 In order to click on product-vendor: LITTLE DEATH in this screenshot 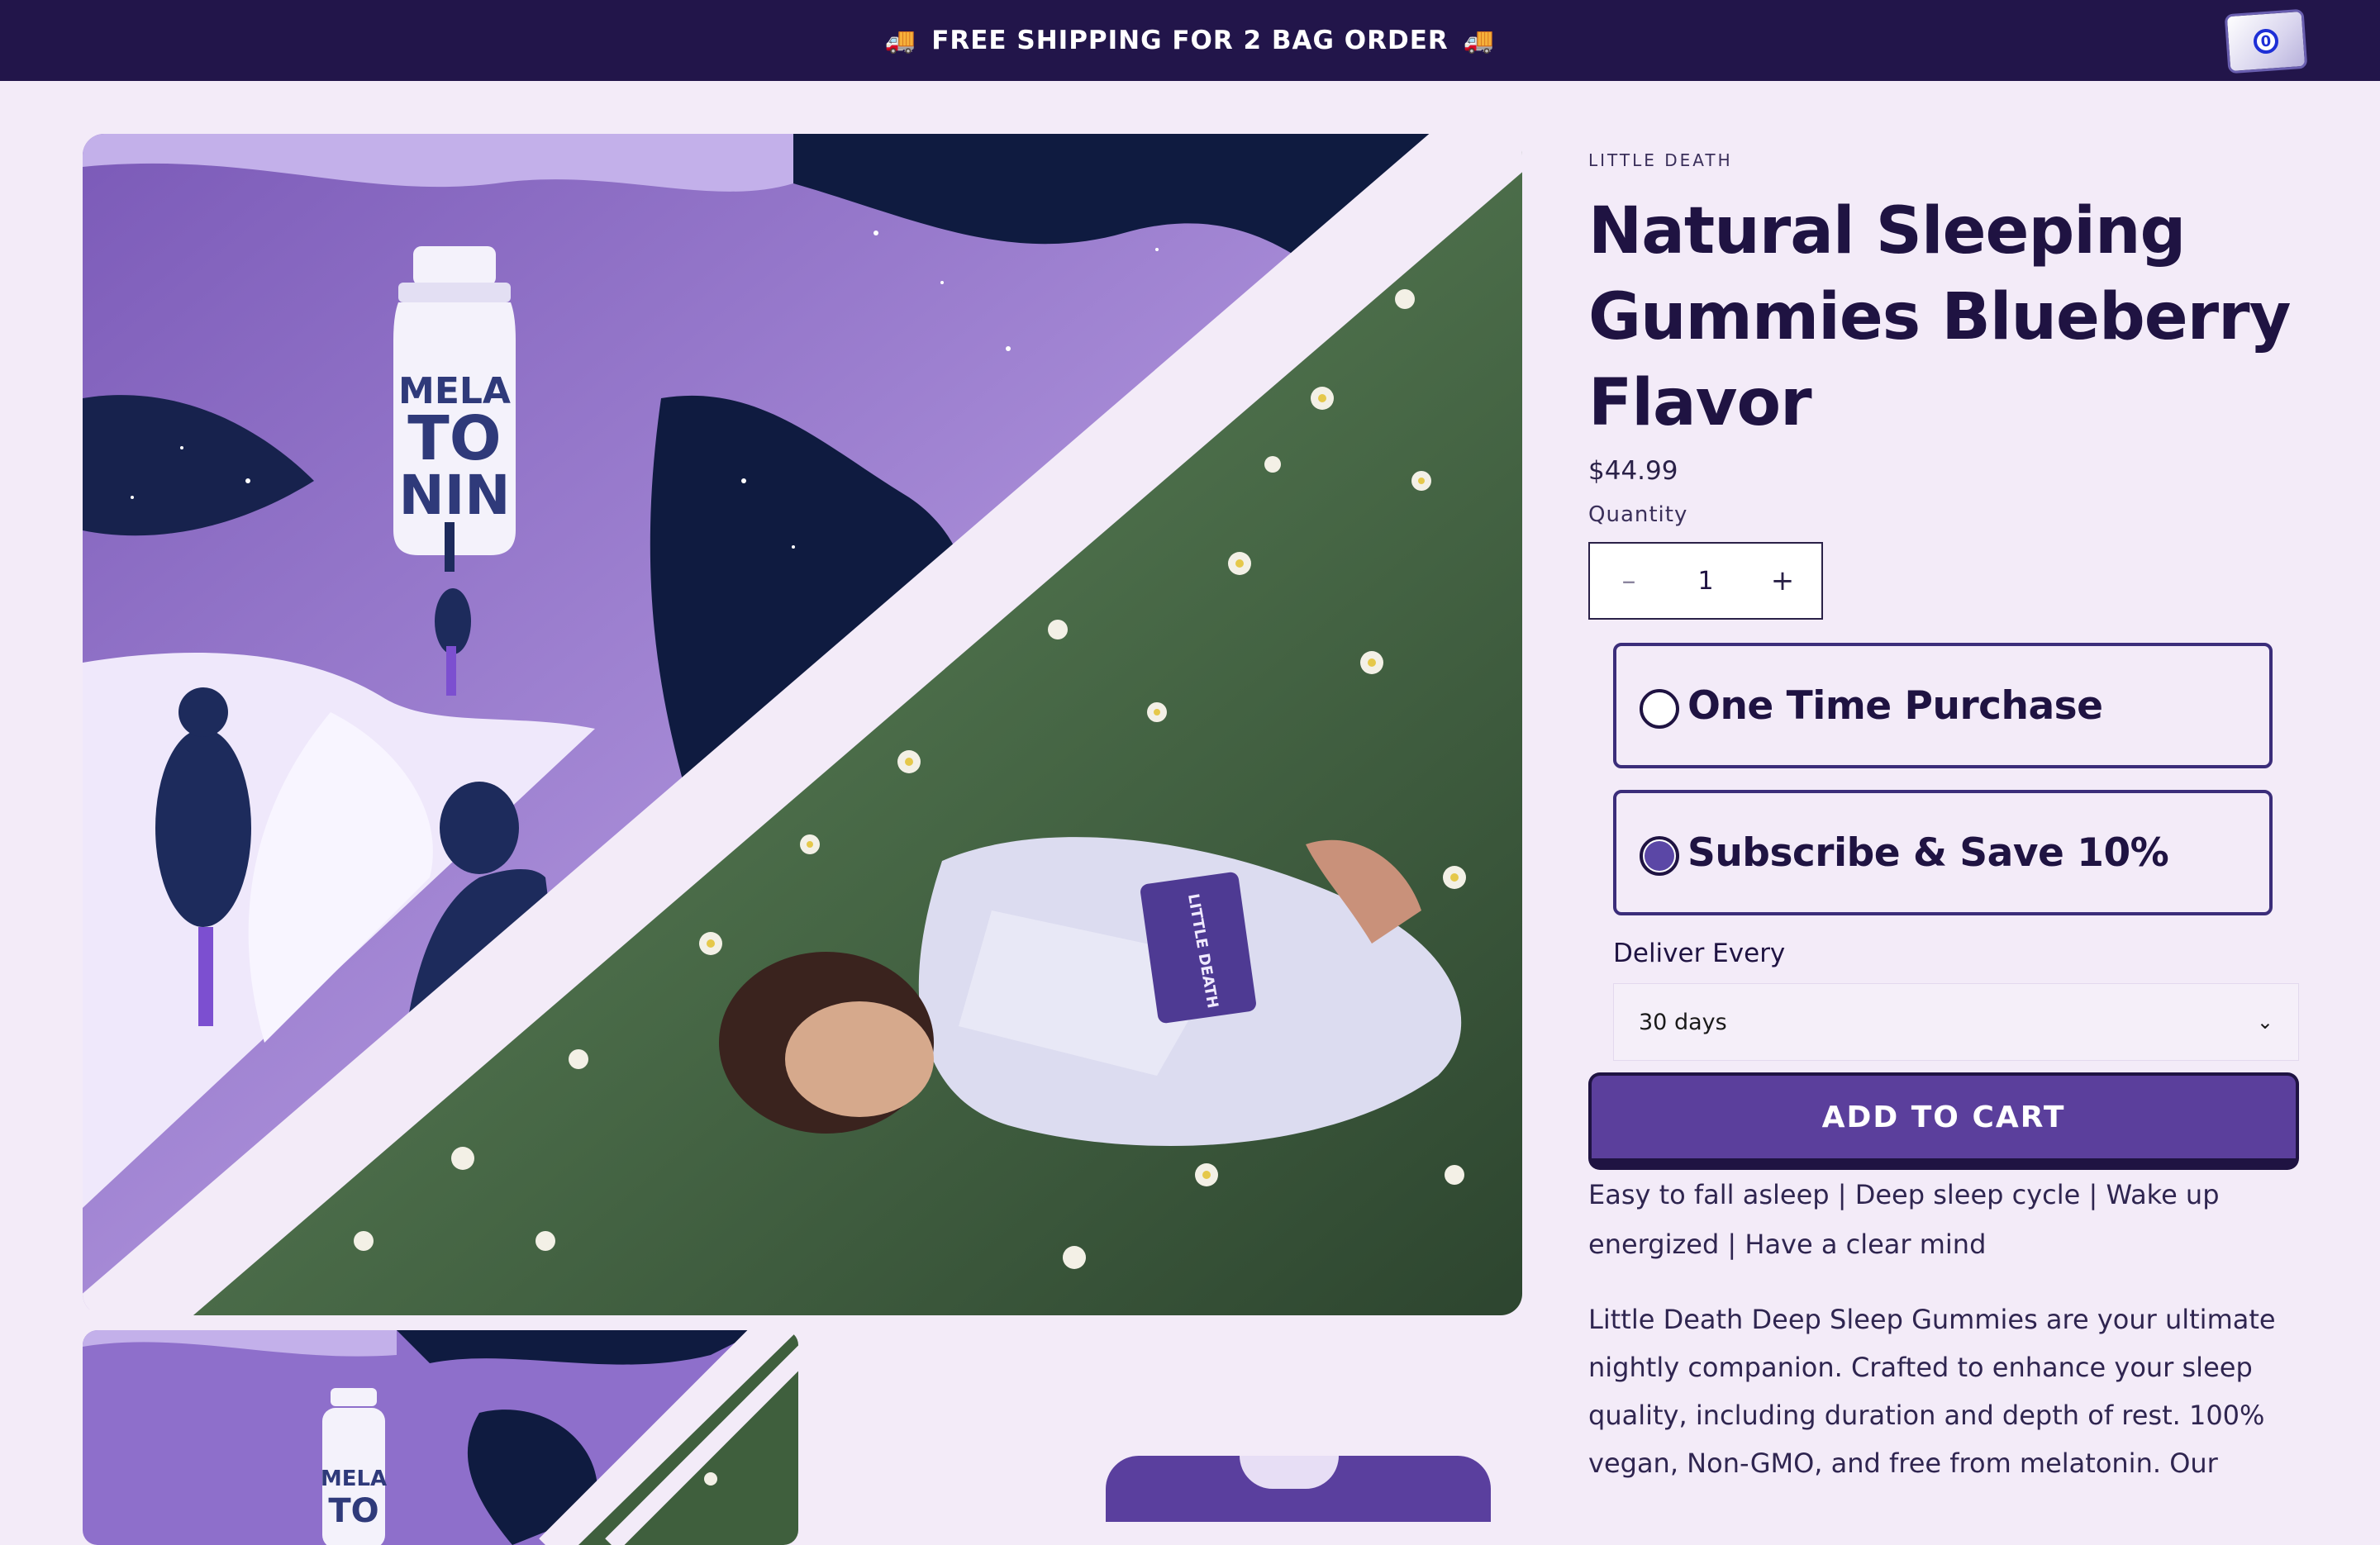, I will do `click(1660, 160)`.